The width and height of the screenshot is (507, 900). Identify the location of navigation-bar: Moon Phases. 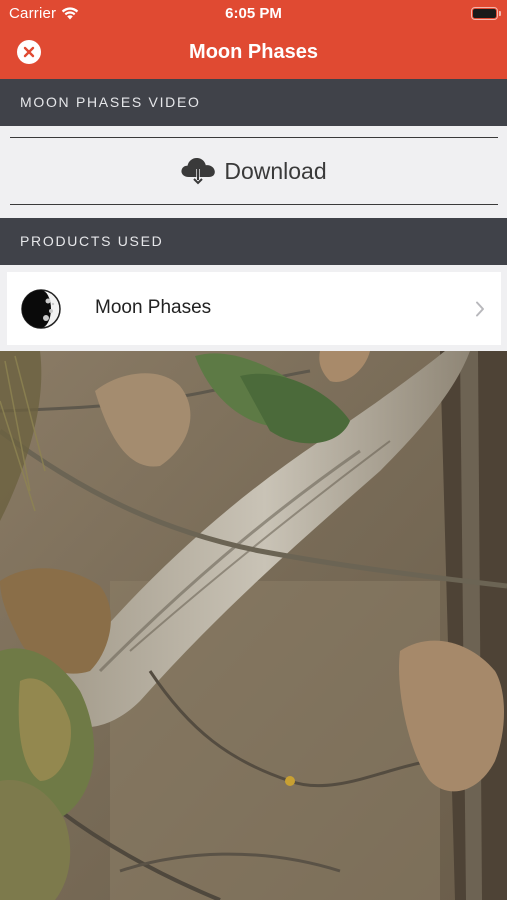
(253, 53).